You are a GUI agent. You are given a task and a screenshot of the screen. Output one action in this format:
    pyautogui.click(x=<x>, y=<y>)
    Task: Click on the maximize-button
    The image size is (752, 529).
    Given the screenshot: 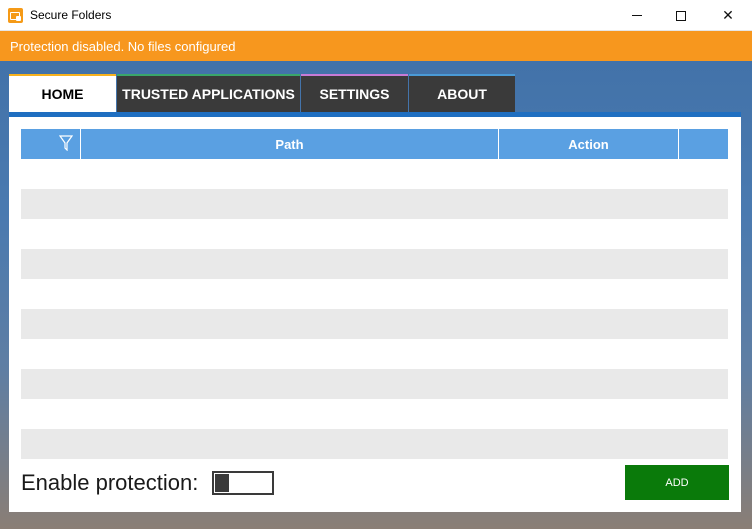 What is the action you would take?
    pyautogui.click(x=681, y=15)
    